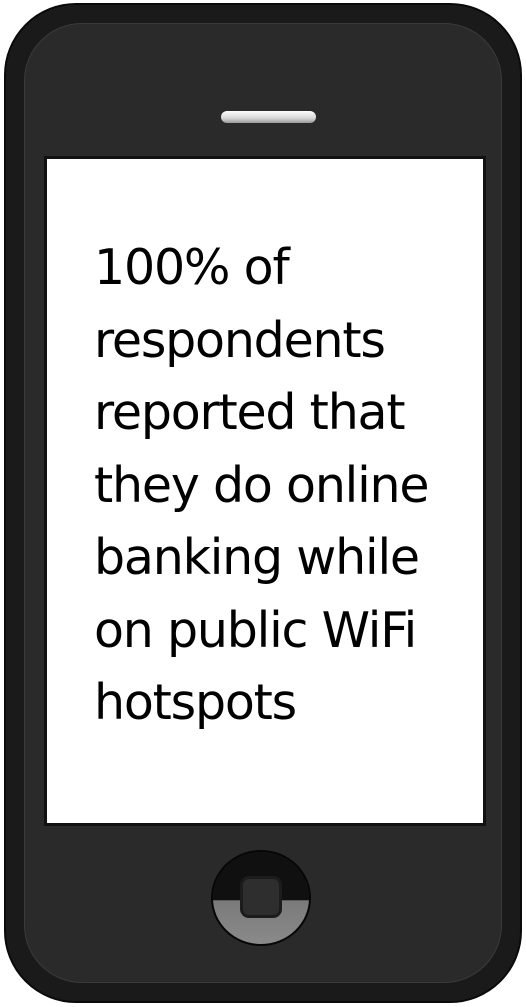  I want to click on statement-line: they do online, so click(262, 485).